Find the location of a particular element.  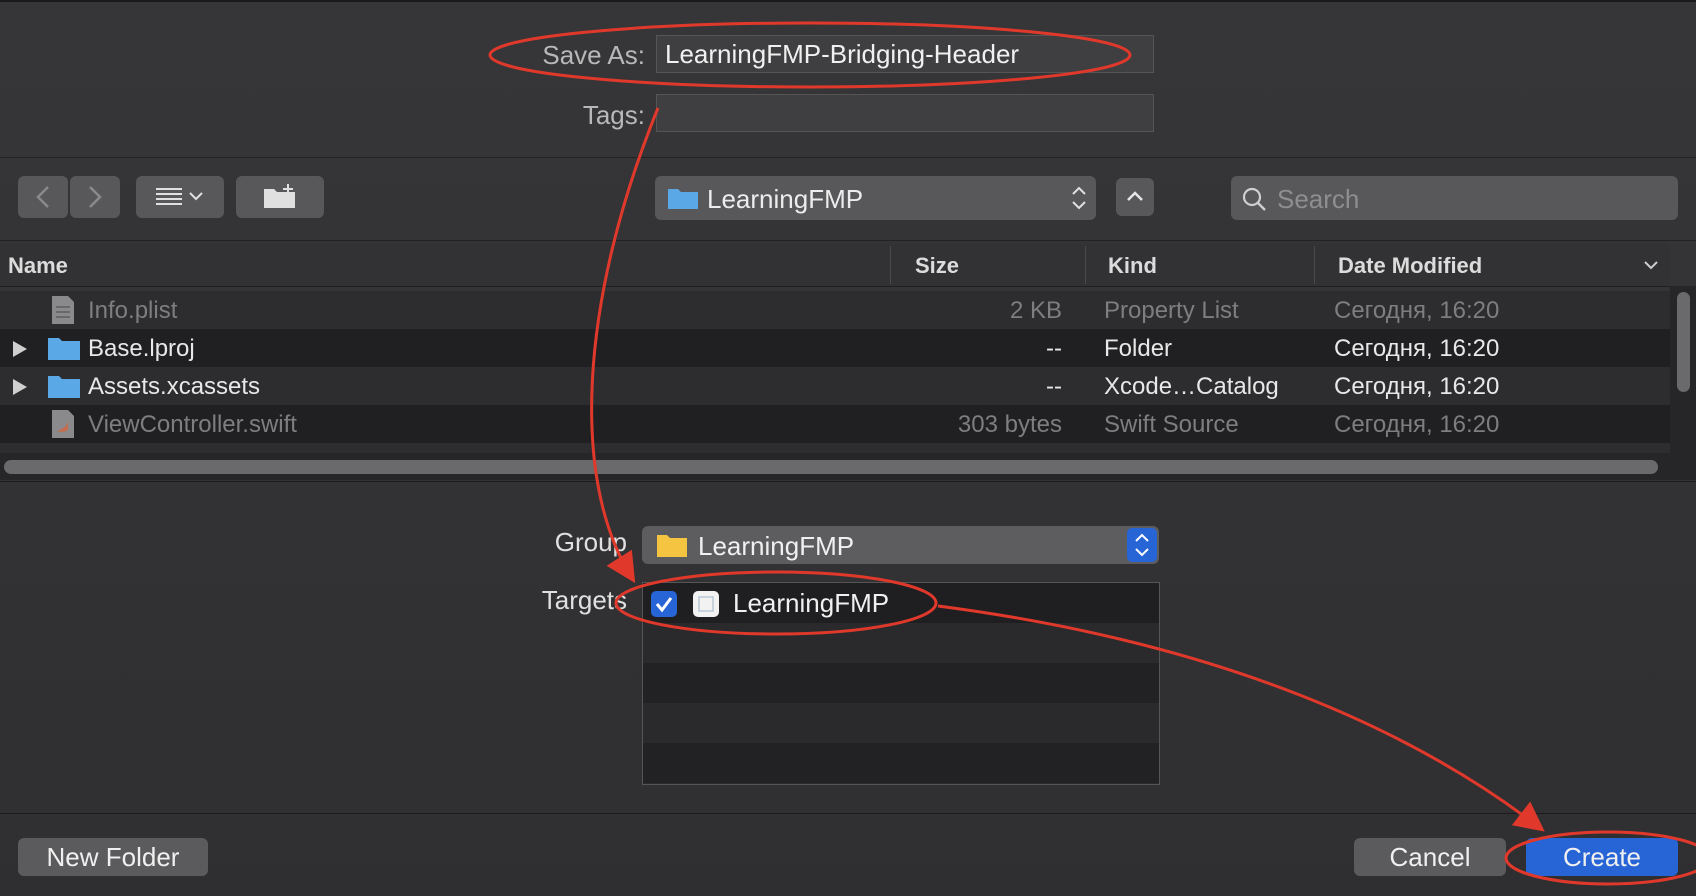

create-button: Create is located at coordinates (1602, 857).